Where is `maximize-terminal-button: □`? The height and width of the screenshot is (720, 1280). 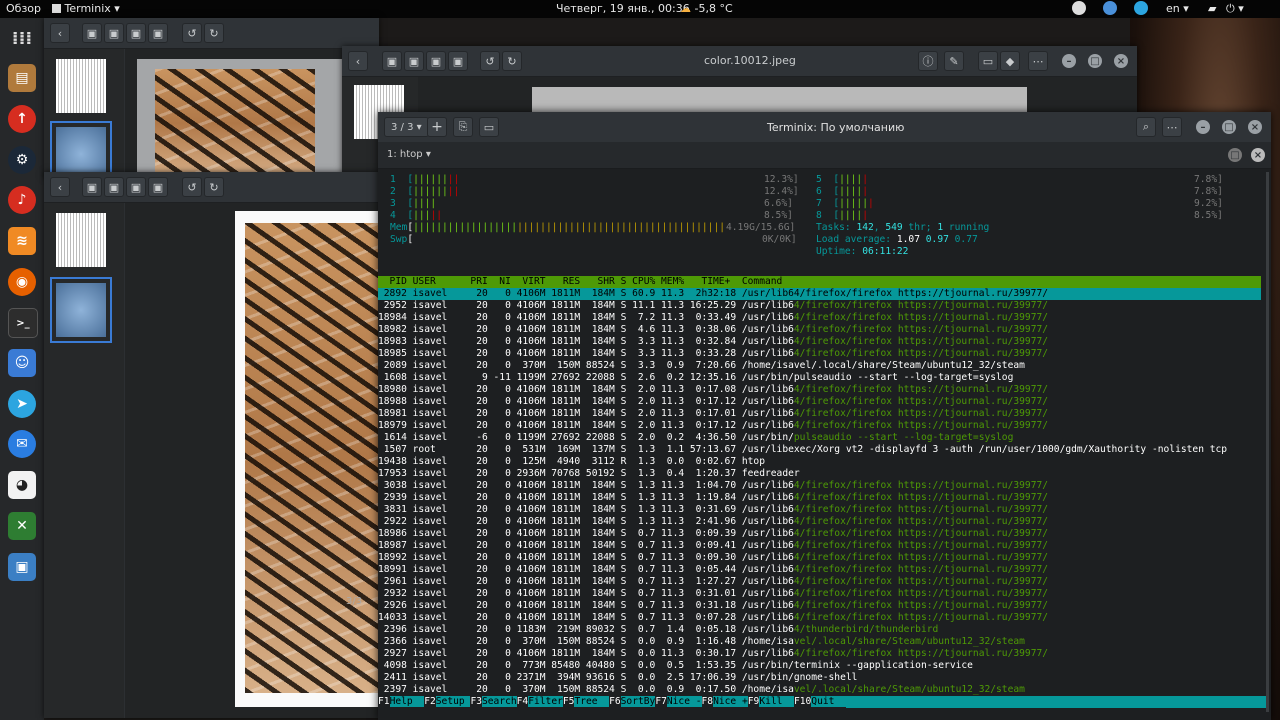 maximize-terminal-button: □ is located at coordinates (1235, 155).